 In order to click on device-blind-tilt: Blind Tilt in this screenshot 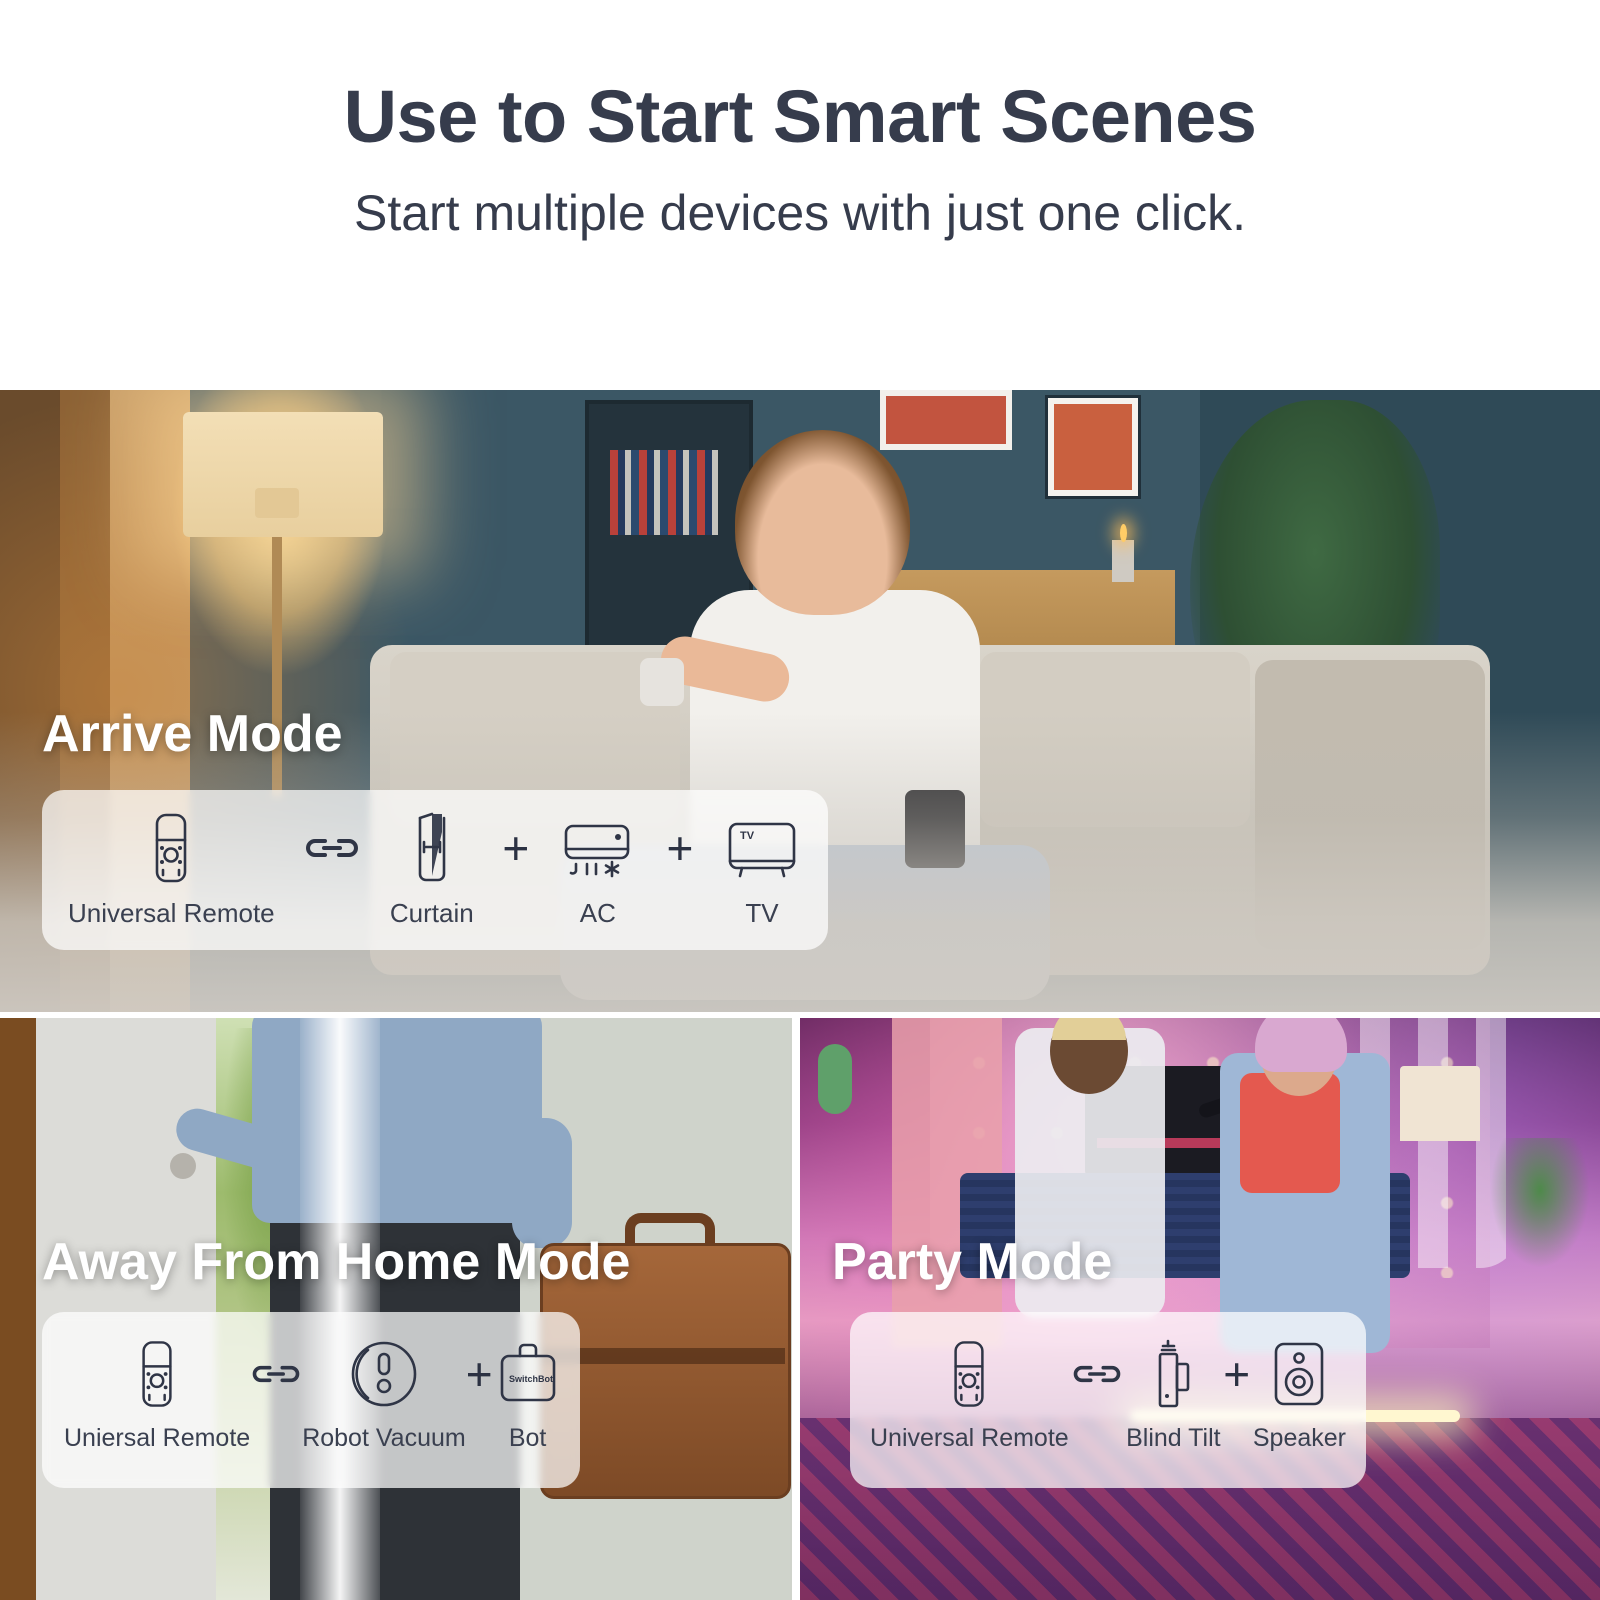, I will do `click(1173, 1395)`.